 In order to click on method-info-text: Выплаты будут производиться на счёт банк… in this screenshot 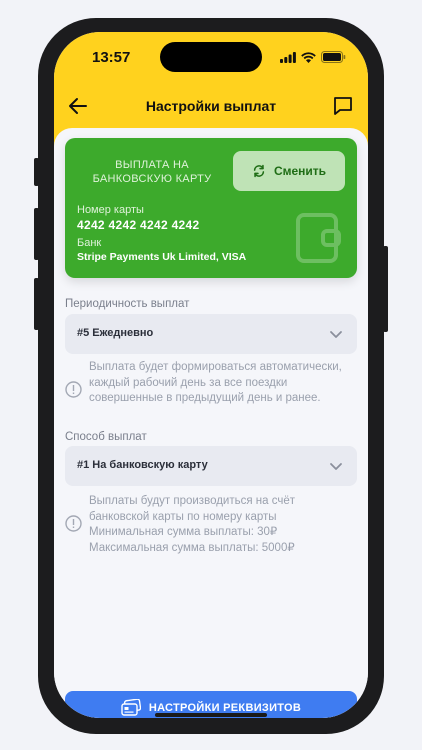, I will do `click(222, 525)`.